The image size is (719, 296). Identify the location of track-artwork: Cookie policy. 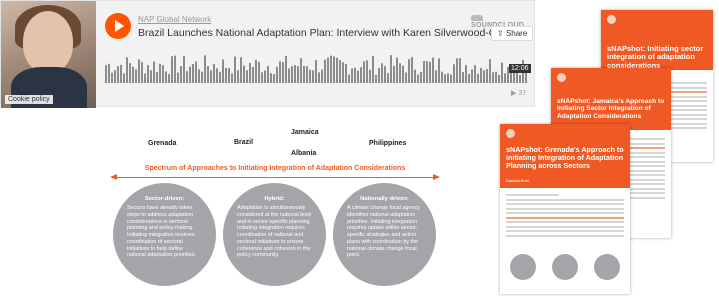
(48, 54).